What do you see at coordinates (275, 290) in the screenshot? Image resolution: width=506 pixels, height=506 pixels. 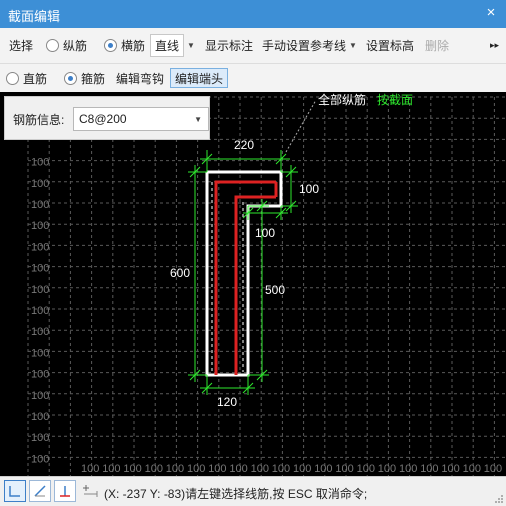 I see `dim-web-height: 500` at bounding box center [275, 290].